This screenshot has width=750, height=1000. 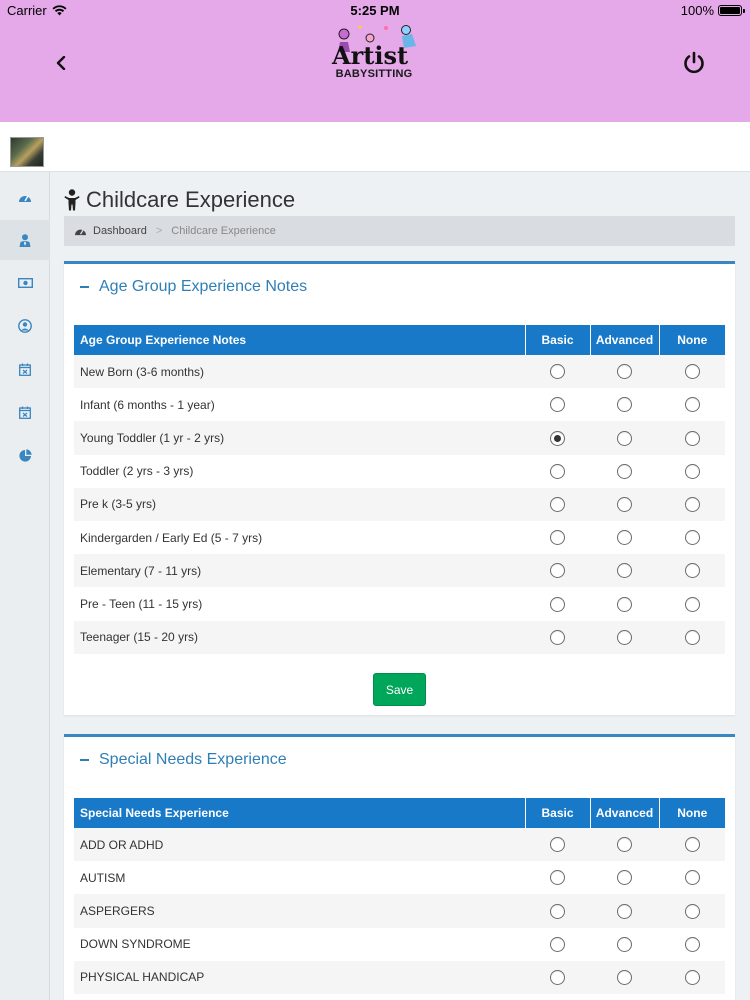 What do you see at coordinates (299, 504) in the screenshot?
I see `row-label: Pre k (3-5 yrs)` at bounding box center [299, 504].